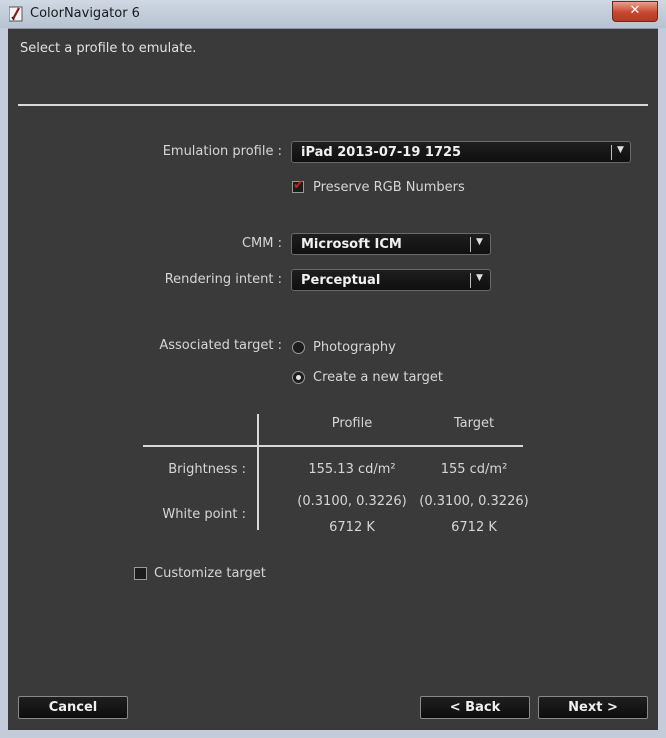  Describe the element at coordinates (207, 469) in the screenshot. I see `brightness-label: Brightness :` at that location.